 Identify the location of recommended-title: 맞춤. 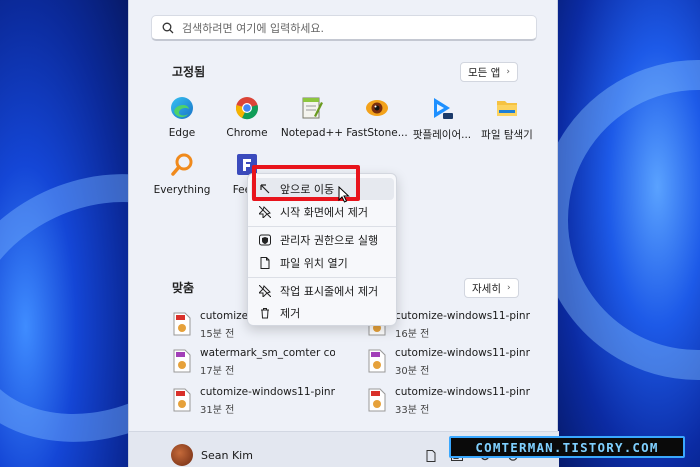
(183, 288).